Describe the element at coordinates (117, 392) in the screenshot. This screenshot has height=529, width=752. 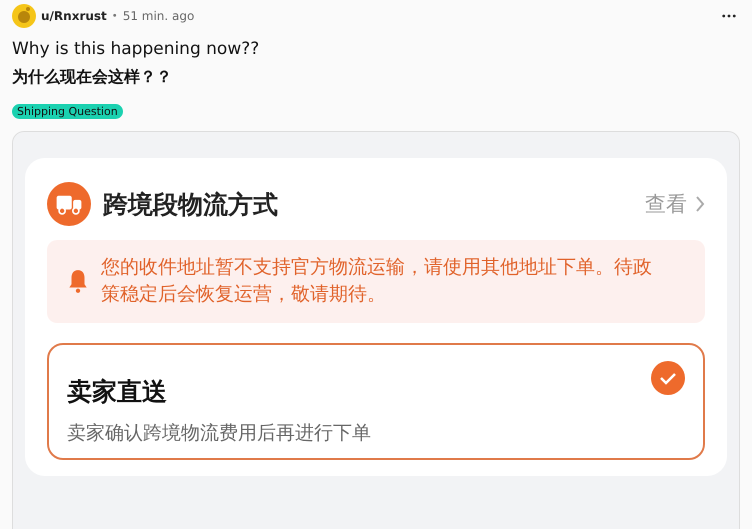
I see `option-title: 卖家直送` at that location.